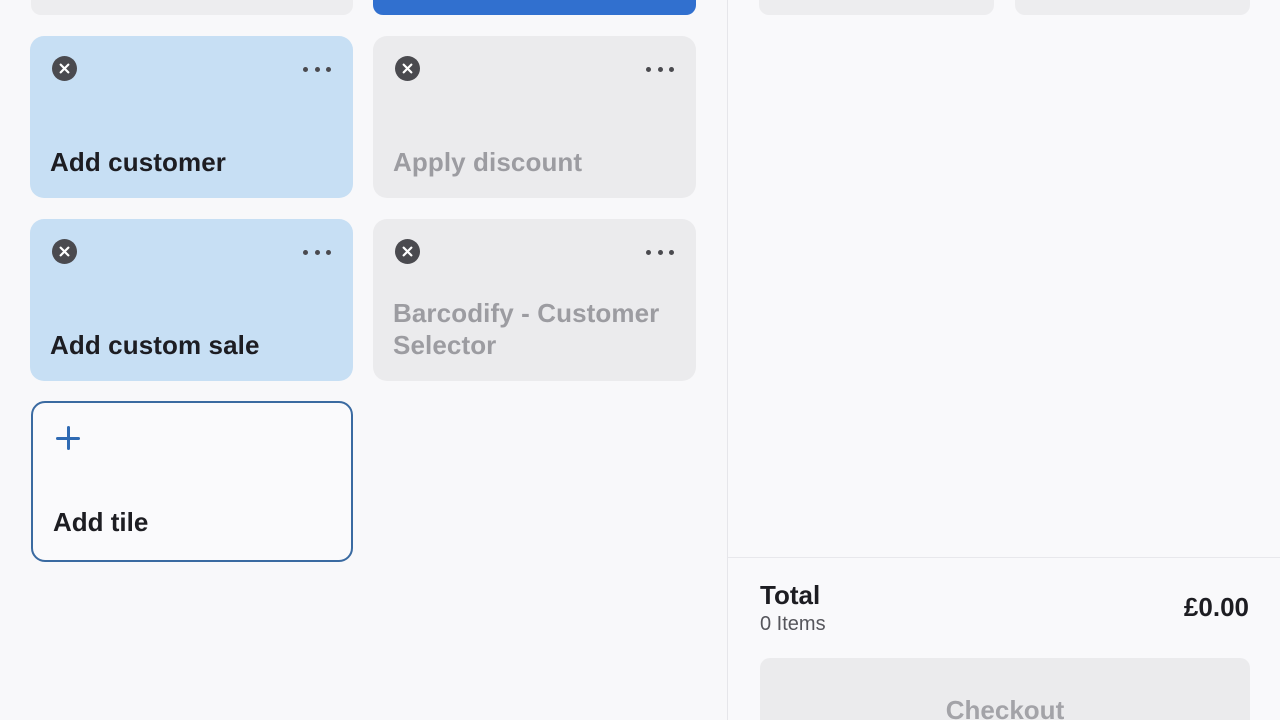 Image resolution: width=1280 pixels, height=720 pixels. Describe the element at coordinates (101, 522) in the screenshot. I see `add-tile-label: Add tile` at that location.